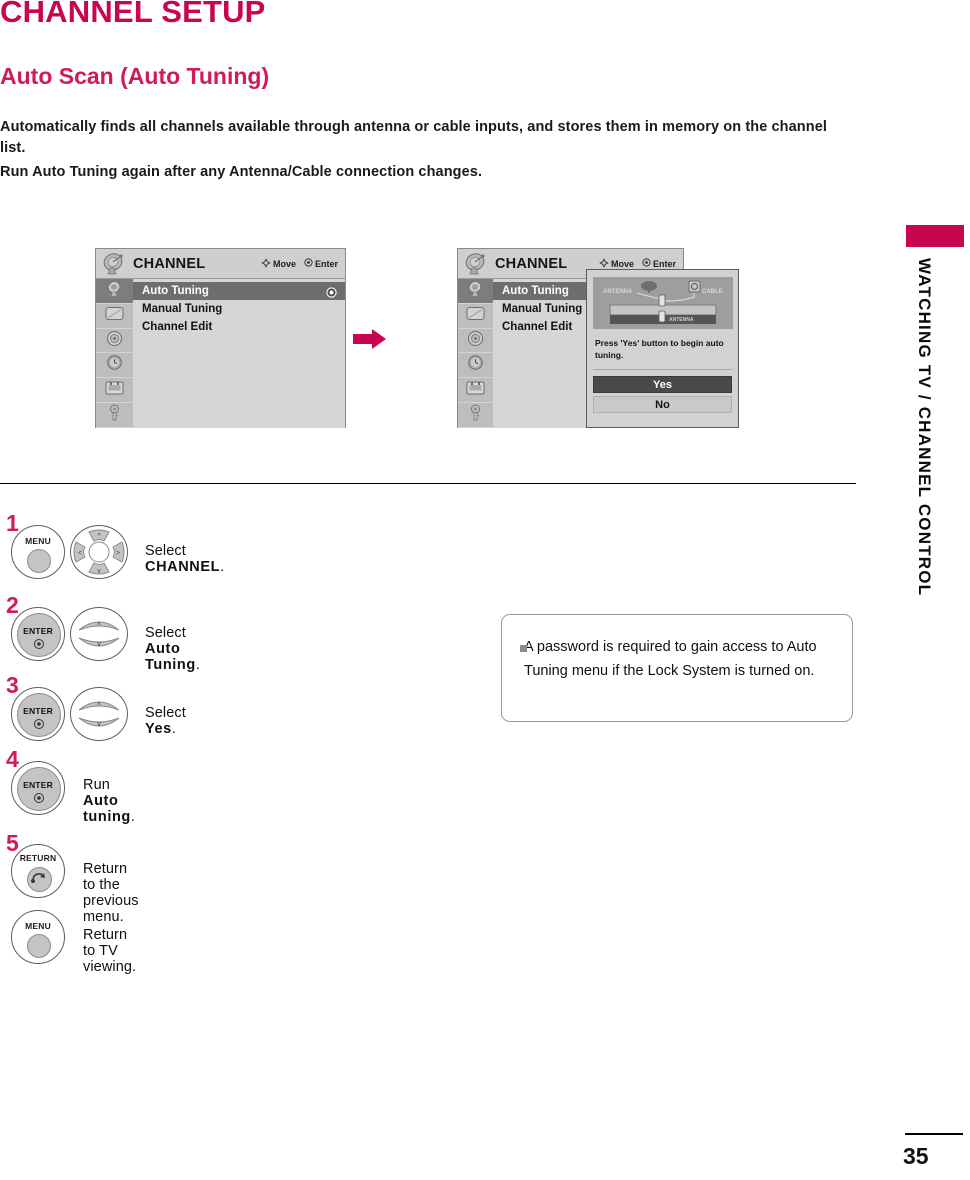 The image size is (970, 1180). Describe the element at coordinates (12, 523) in the screenshot. I see `step-number: 1` at that location.